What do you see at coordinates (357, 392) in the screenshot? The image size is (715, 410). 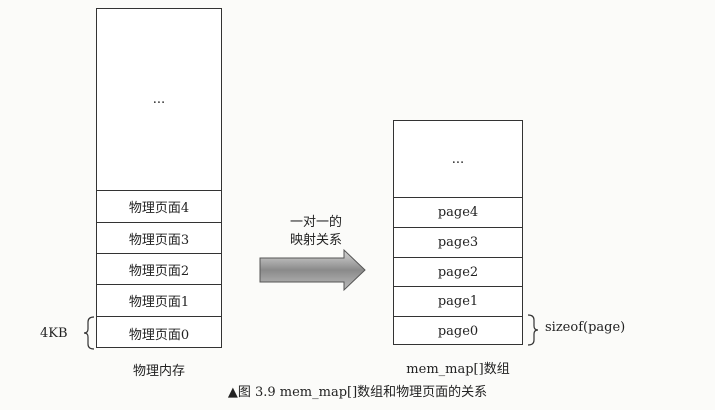 I see `figure-caption: ▲图 3.9 mem_map[]数组和物理页面的关系` at bounding box center [357, 392].